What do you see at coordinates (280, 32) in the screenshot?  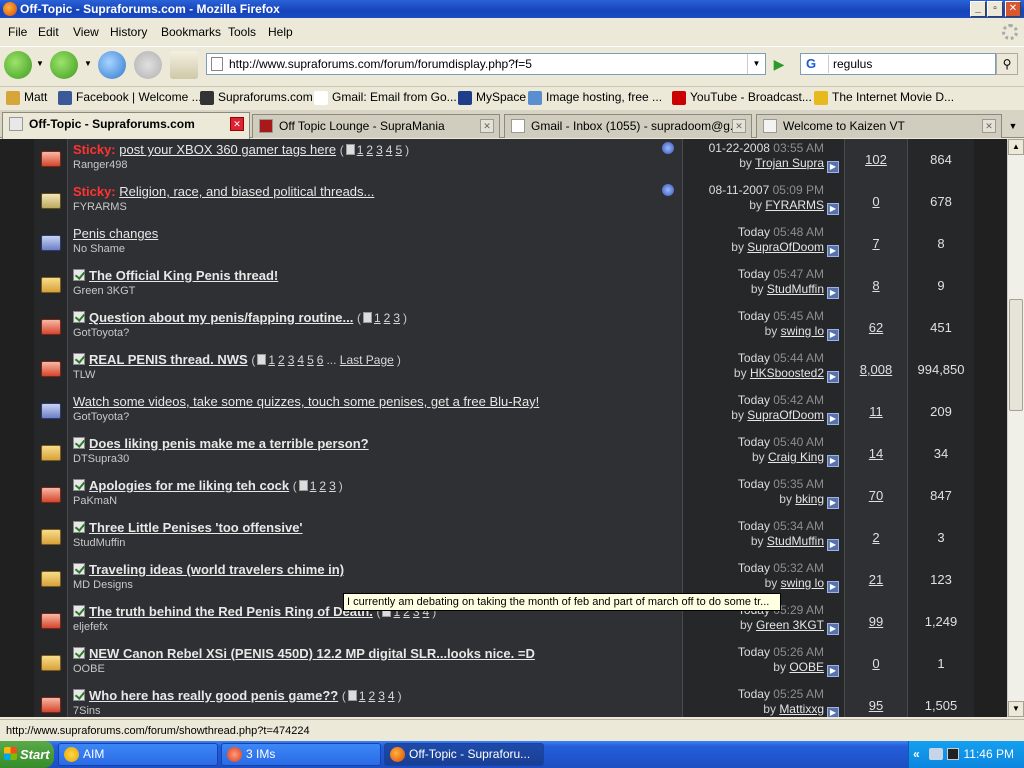 I see `menu-help: Help` at bounding box center [280, 32].